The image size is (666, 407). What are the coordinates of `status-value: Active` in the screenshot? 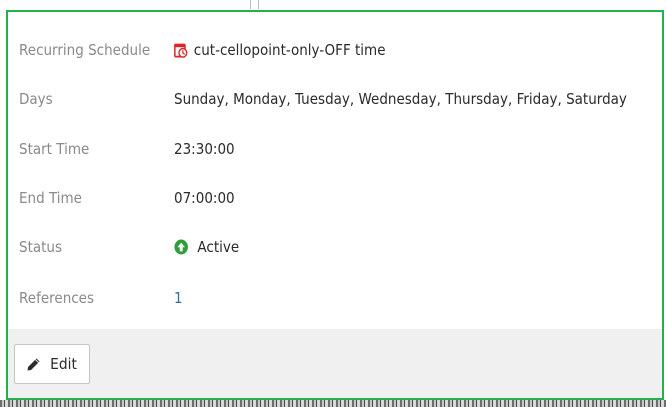 It's located at (206, 247).